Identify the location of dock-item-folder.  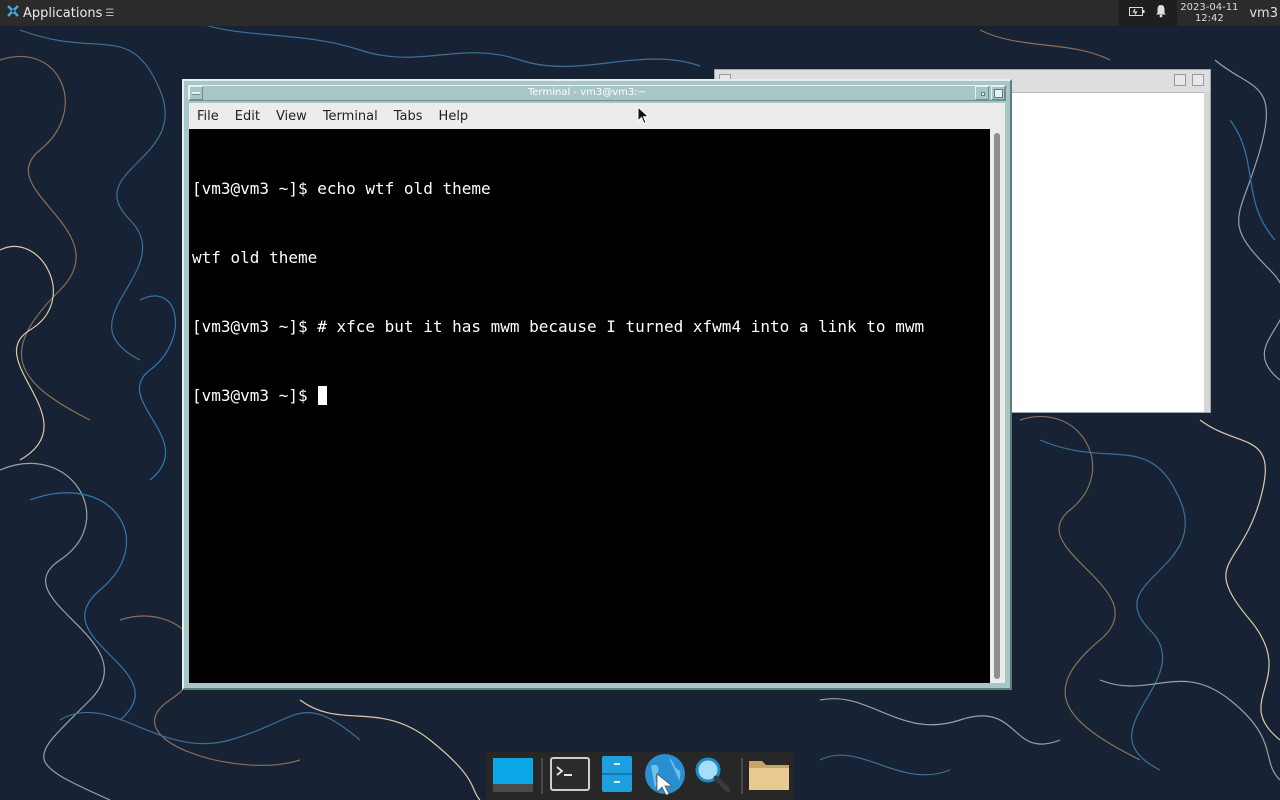
(769, 776).